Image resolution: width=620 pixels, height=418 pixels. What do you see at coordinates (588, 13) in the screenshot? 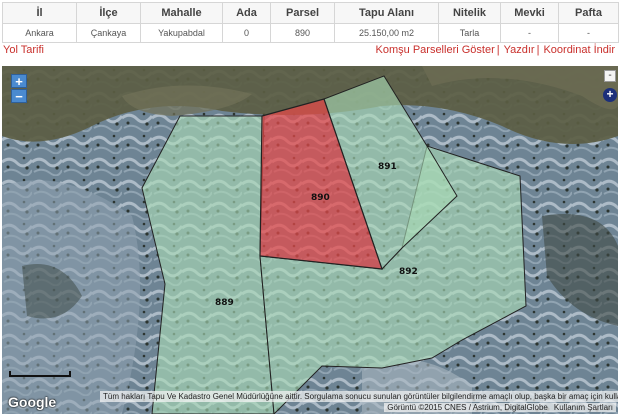
I see `col-header-pafta: Pafta` at bounding box center [588, 13].